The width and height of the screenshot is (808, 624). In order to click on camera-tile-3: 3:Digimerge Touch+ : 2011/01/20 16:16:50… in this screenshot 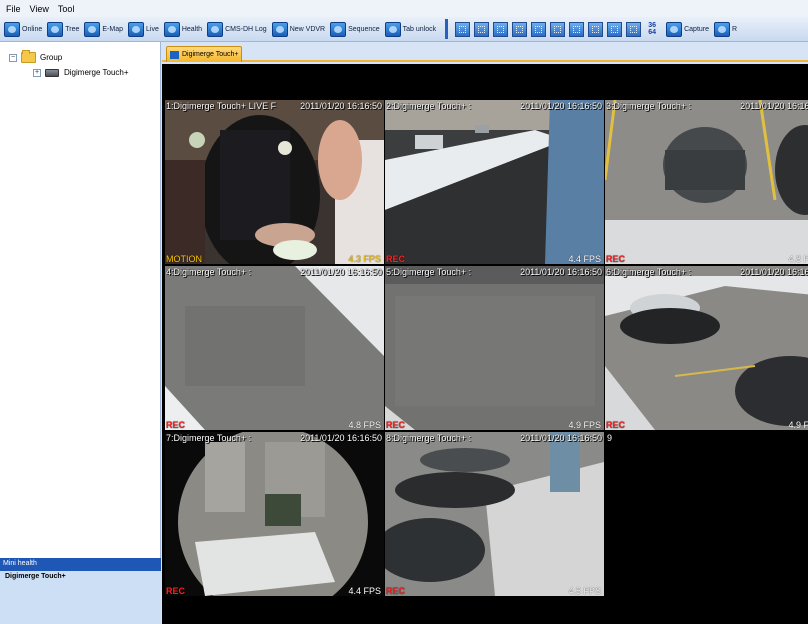, I will do `click(706, 182)`.